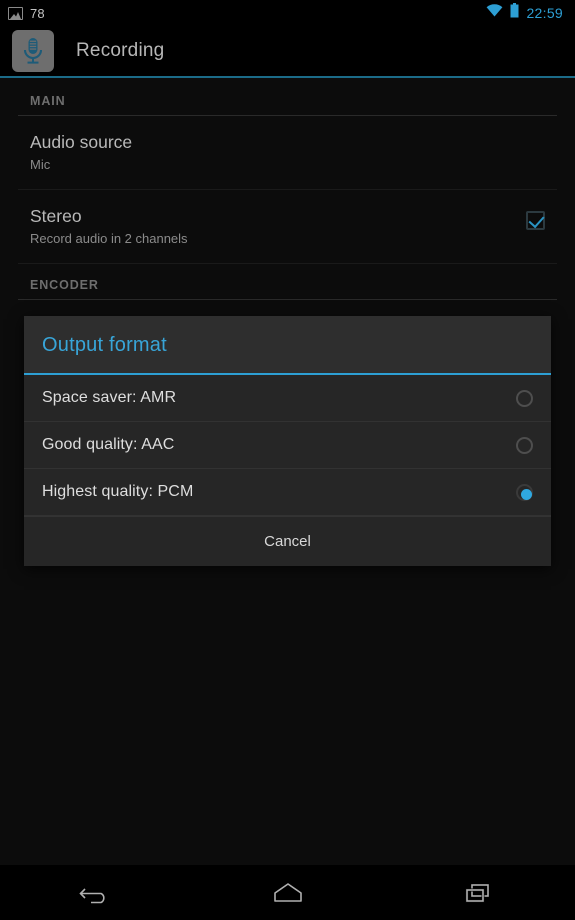  I want to click on dialog-header: Output format, so click(287, 345).